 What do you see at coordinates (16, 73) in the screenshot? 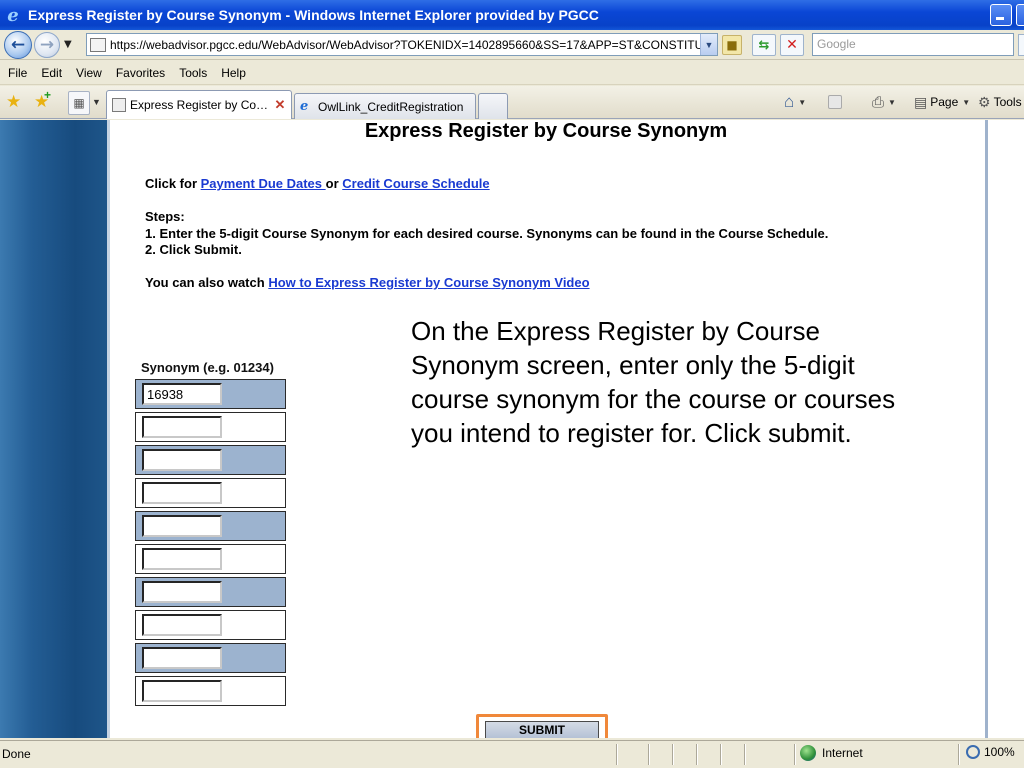
I see `menu-file: File` at bounding box center [16, 73].